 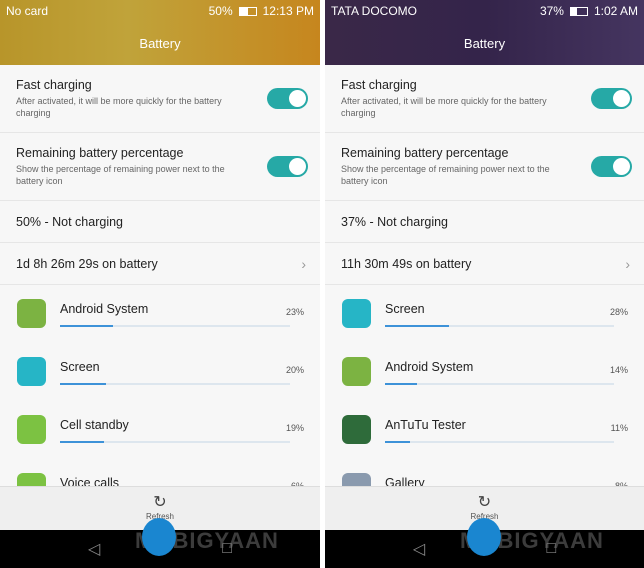 What do you see at coordinates (160, 11) in the screenshot?
I see `status-bar: No card 50% 12:13 PM` at bounding box center [160, 11].